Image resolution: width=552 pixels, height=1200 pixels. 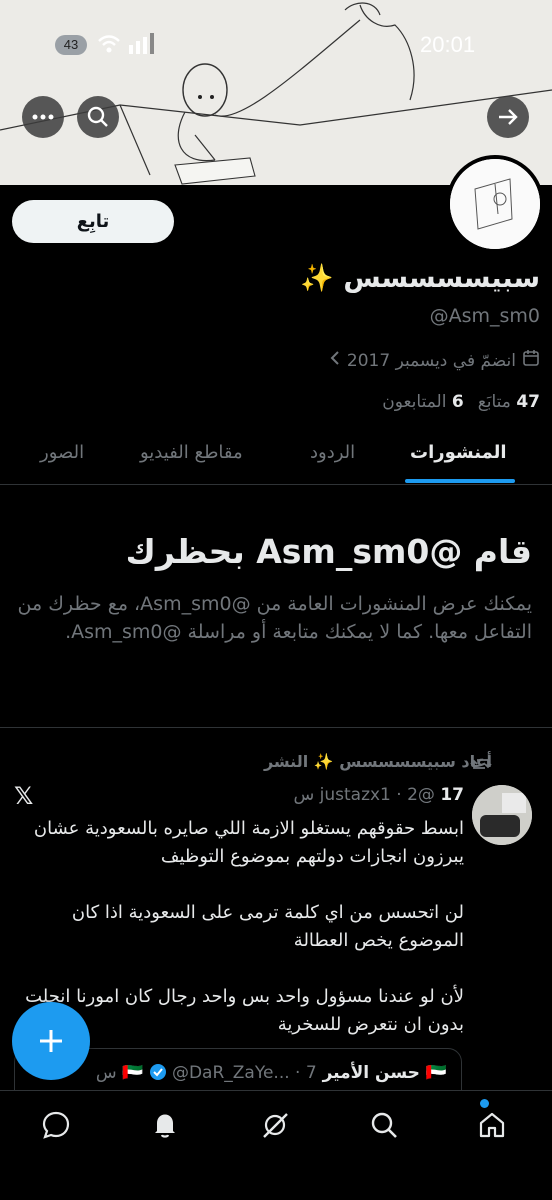 I want to click on nav-home, so click(x=492, y=1125).